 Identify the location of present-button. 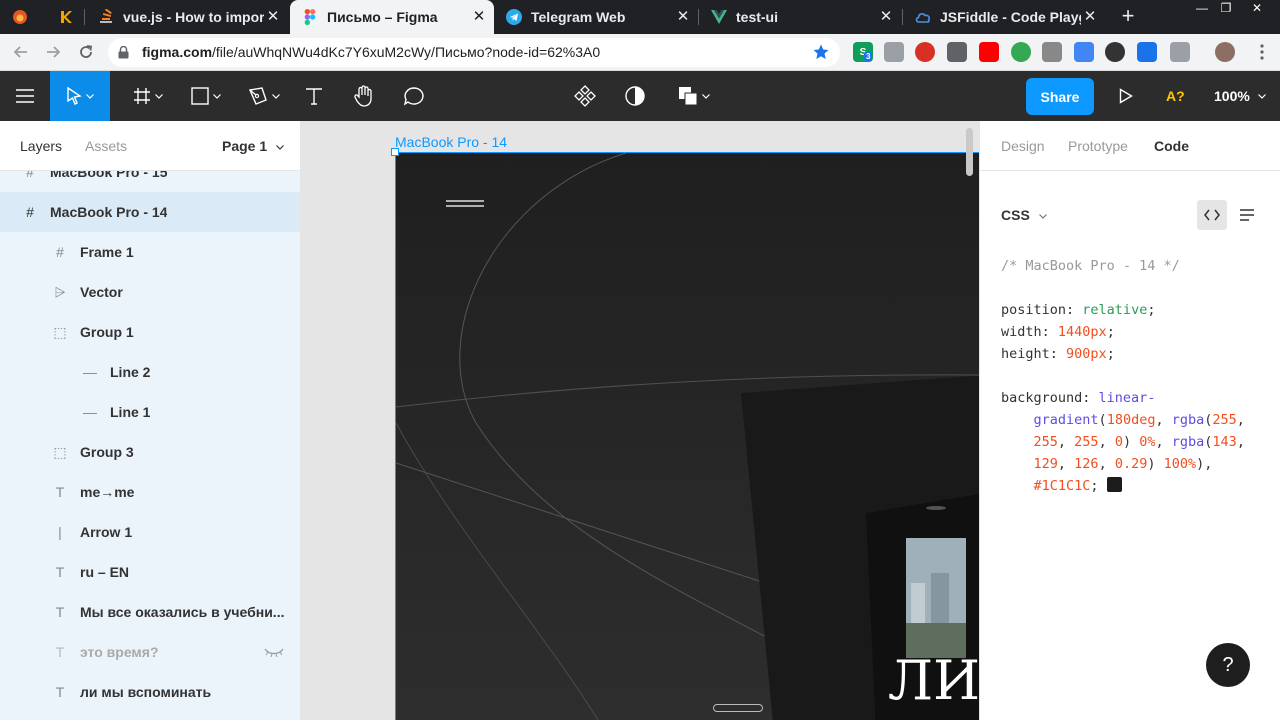
(1126, 96).